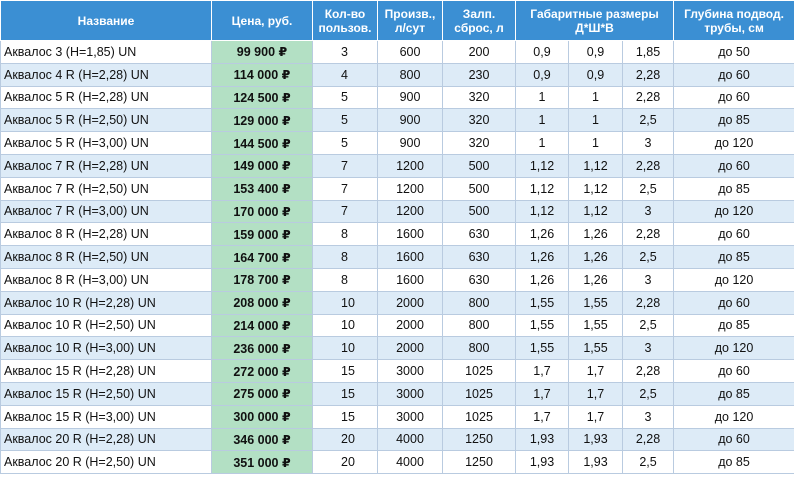 The image size is (794, 480). I want to click on cell-length: 1,26, so click(542, 279).